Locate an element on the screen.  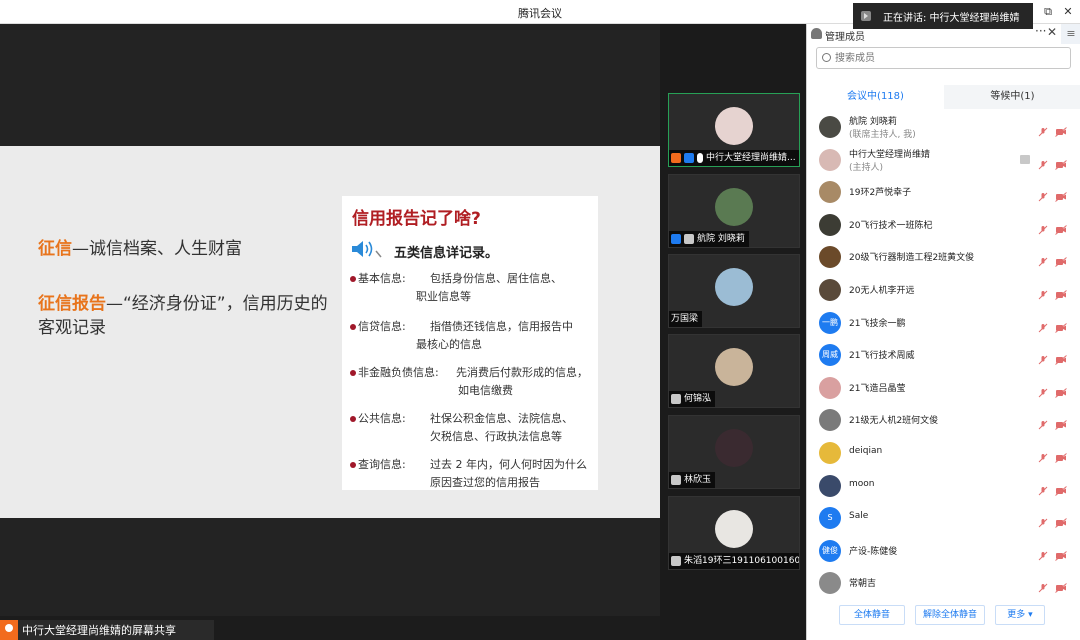
more-actions-button: 更多 ▾ is located at coordinates (1020, 615).